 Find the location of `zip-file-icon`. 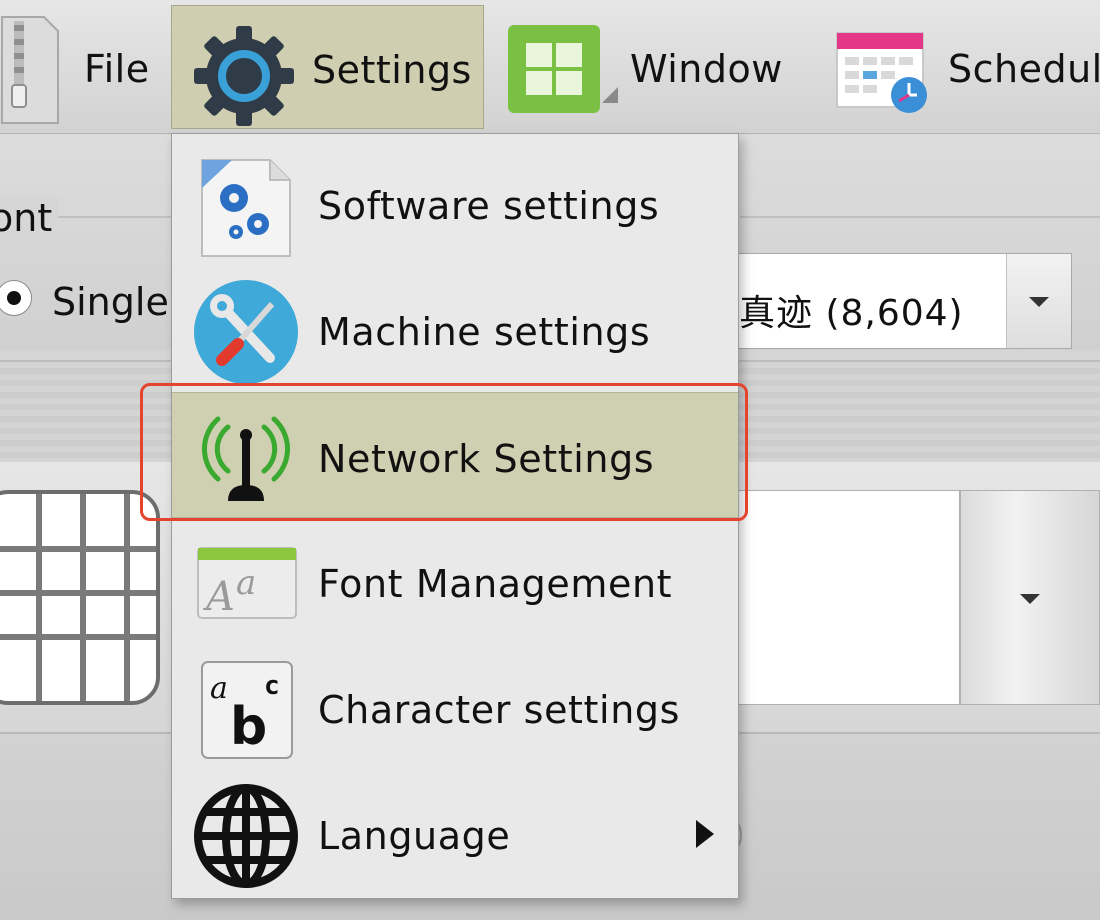

zip-file-icon is located at coordinates (30, 72).